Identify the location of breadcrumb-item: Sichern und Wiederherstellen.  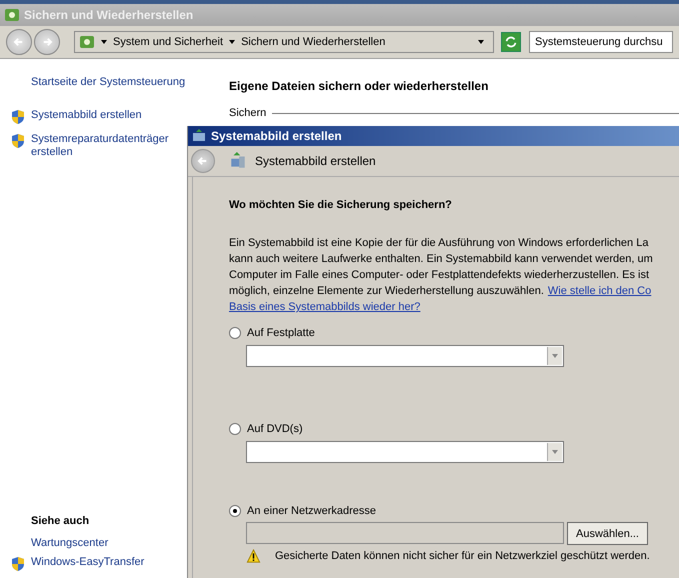
(313, 42).